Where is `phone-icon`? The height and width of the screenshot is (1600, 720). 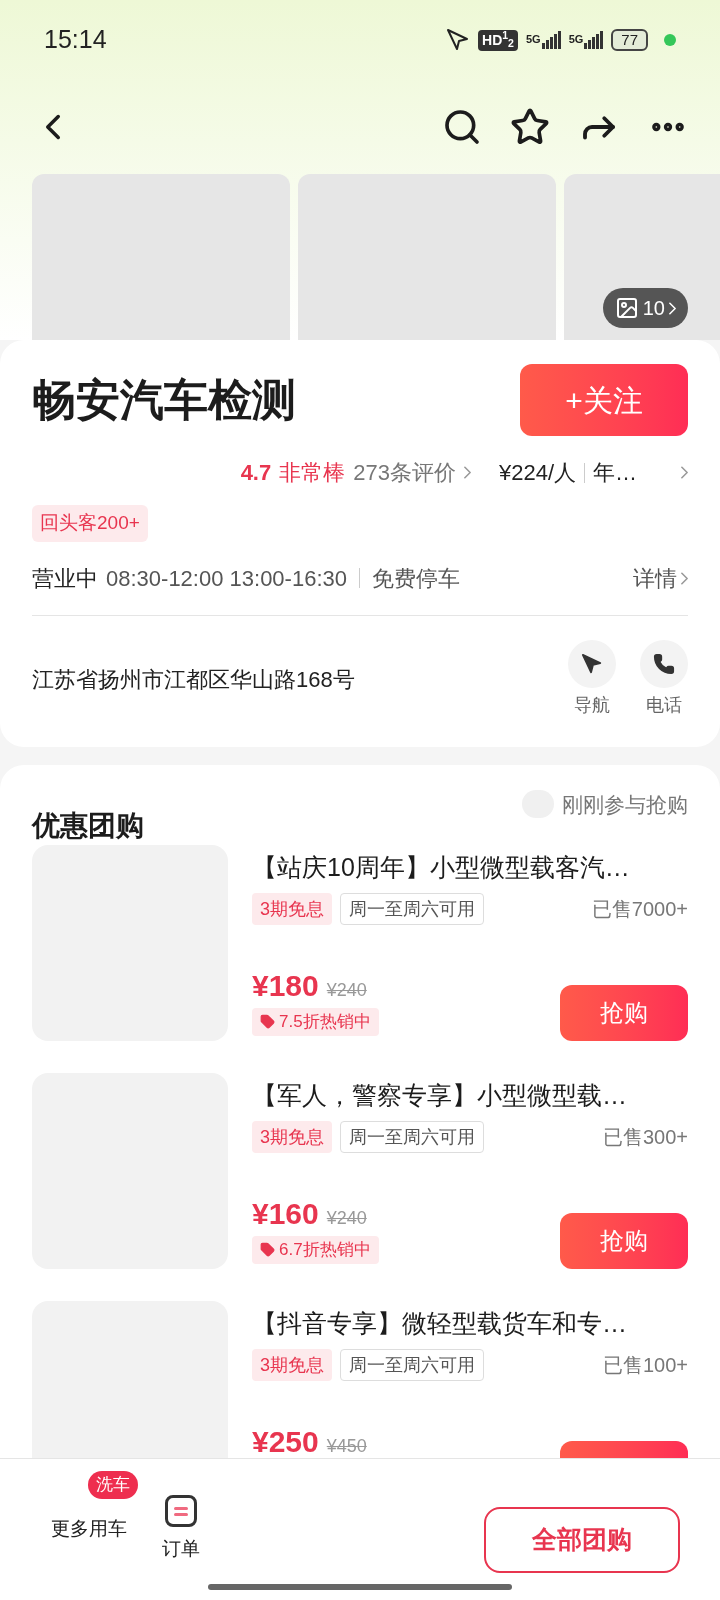
phone-icon is located at coordinates (664, 663).